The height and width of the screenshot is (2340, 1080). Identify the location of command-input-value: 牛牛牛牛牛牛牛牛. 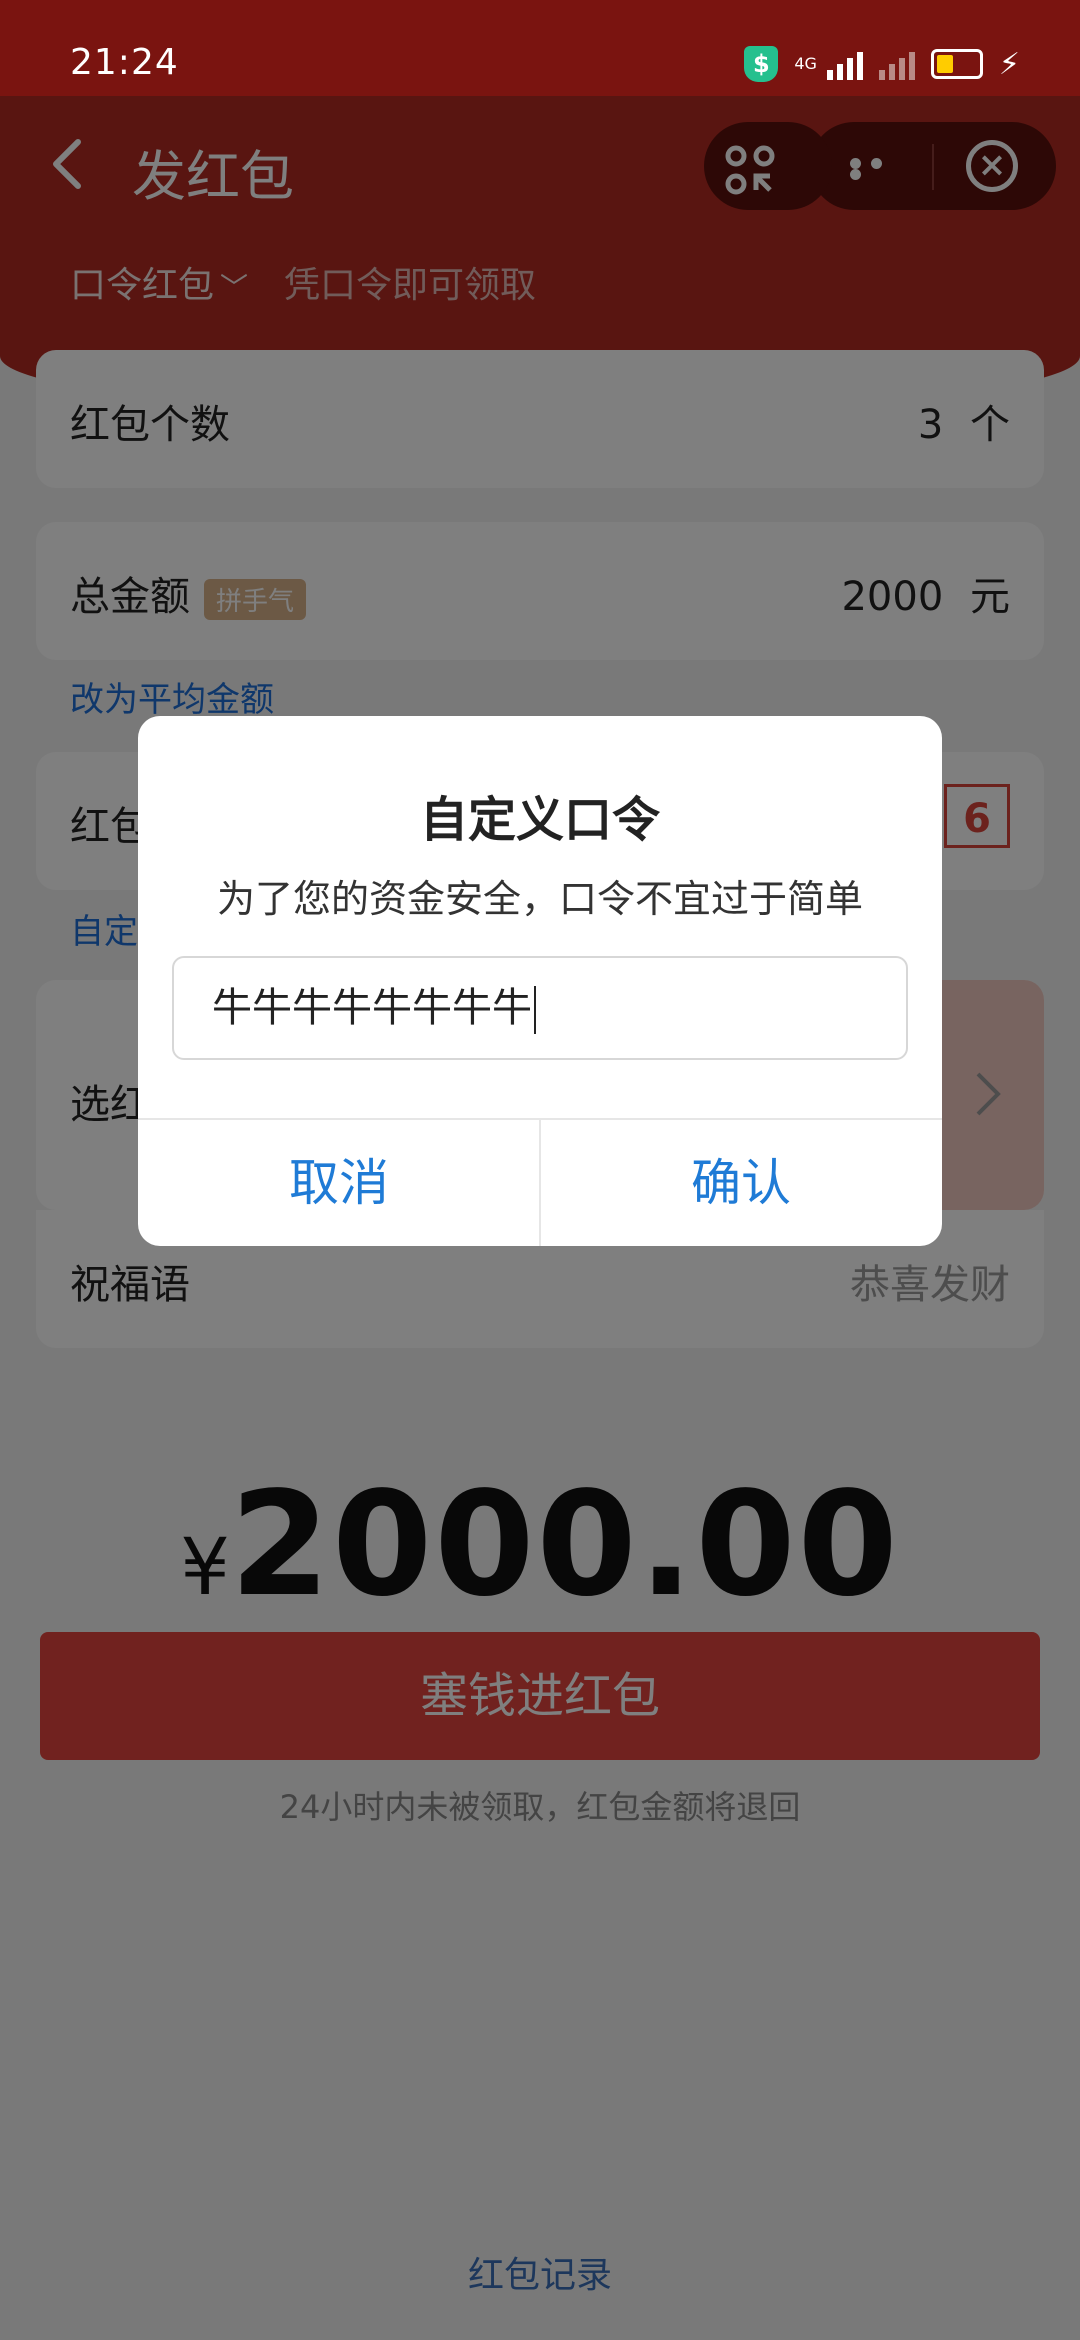
(372, 1008).